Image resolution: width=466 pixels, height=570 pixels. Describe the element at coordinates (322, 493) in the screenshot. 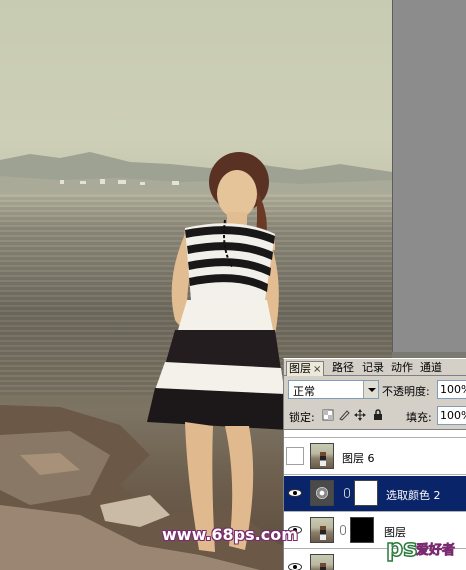

I see `adjustment-thumbnail` at that location.